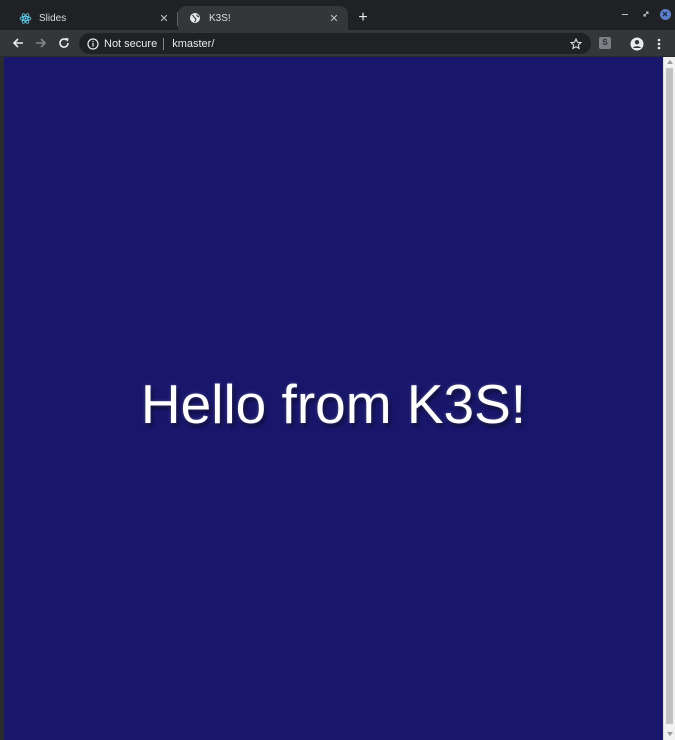 The width and height of the screenshot is (675, 740). I want to click on scroll-down-icon, so click(670, 734).